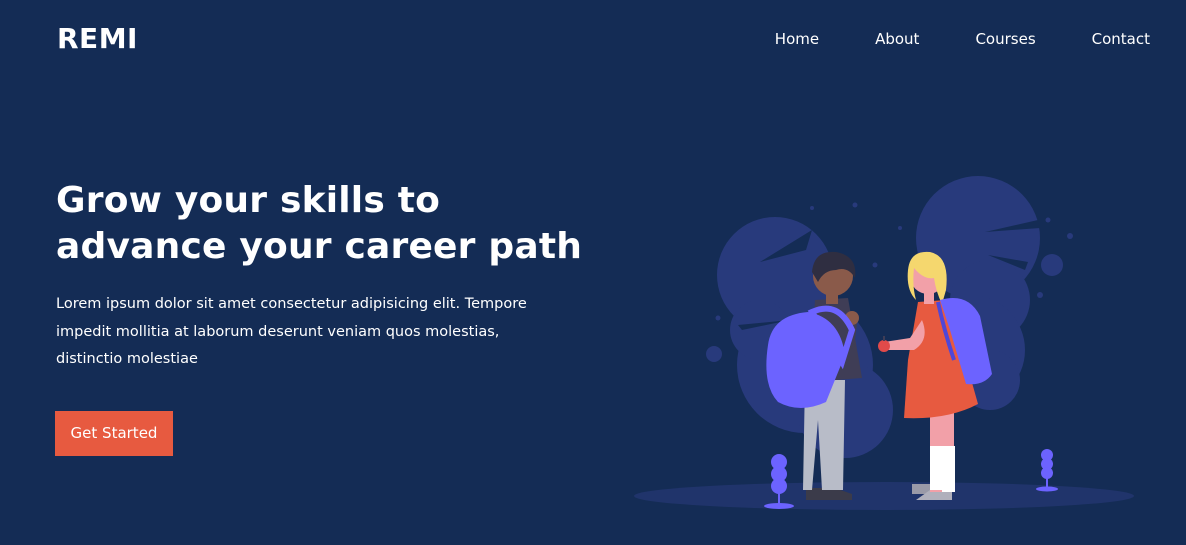 The width and height of the screenshot is (1186, 545). What do you see at coordinates (797, 39) in the screenshot?
I see `nav-item-home: Home` at bounding box center [797, 39].